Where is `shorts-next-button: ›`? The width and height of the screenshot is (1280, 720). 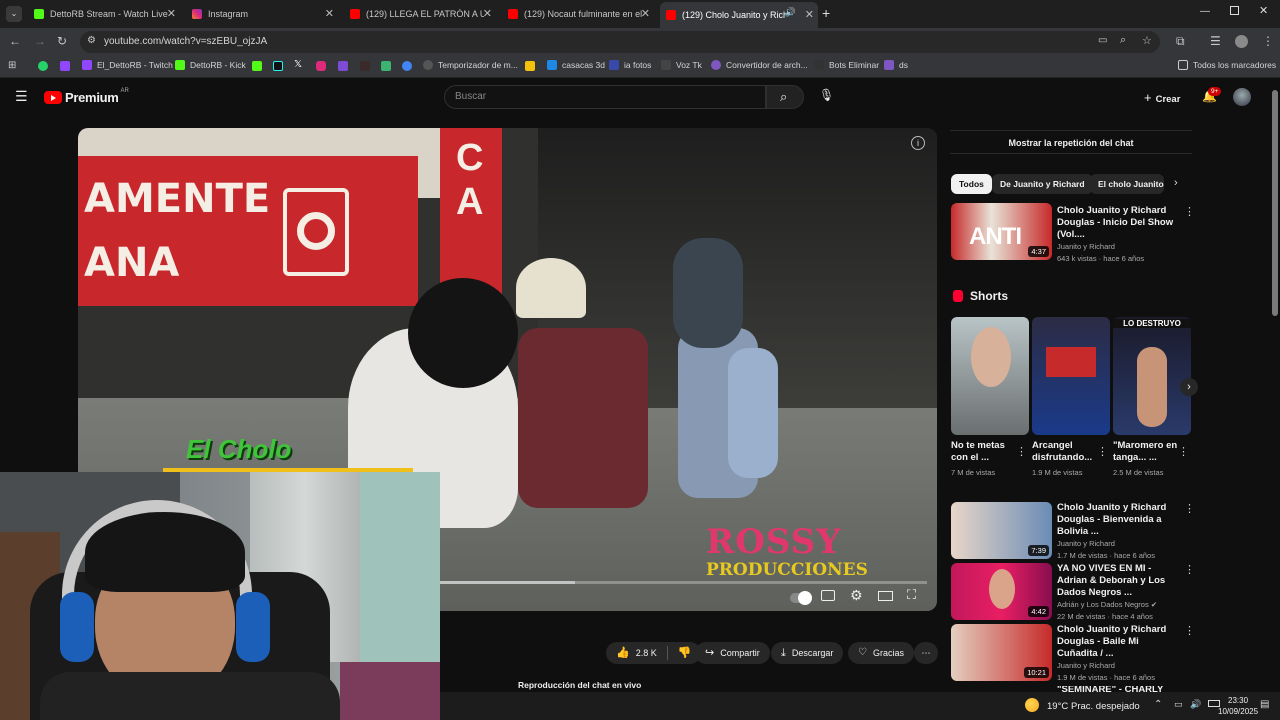
shorts-next-button: › is located at coordinates (1189, 387).